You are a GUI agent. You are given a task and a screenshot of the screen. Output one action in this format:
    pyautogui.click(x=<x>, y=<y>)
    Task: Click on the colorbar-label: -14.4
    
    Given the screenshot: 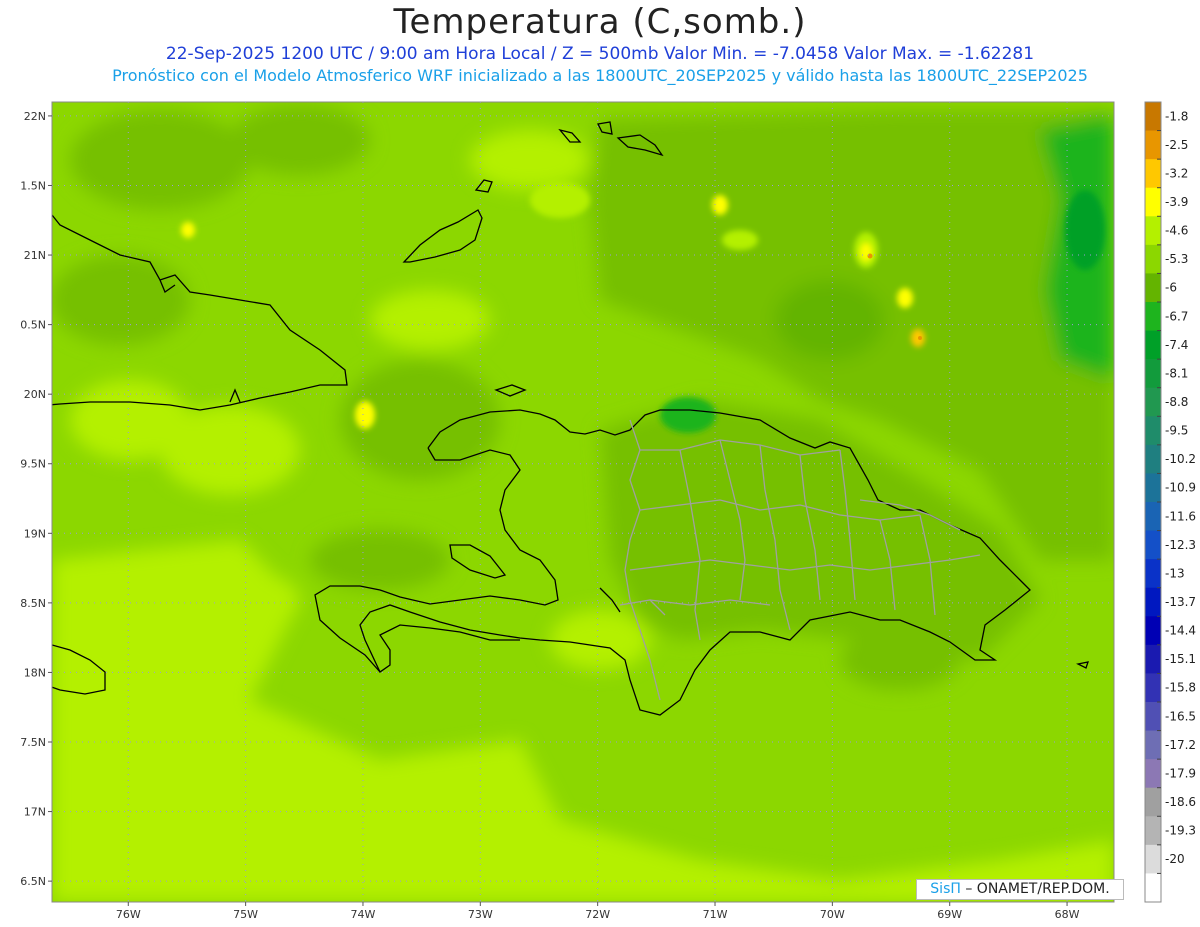 What is the action you would take?
    pyautogui.click(x=1180, y=631)
    